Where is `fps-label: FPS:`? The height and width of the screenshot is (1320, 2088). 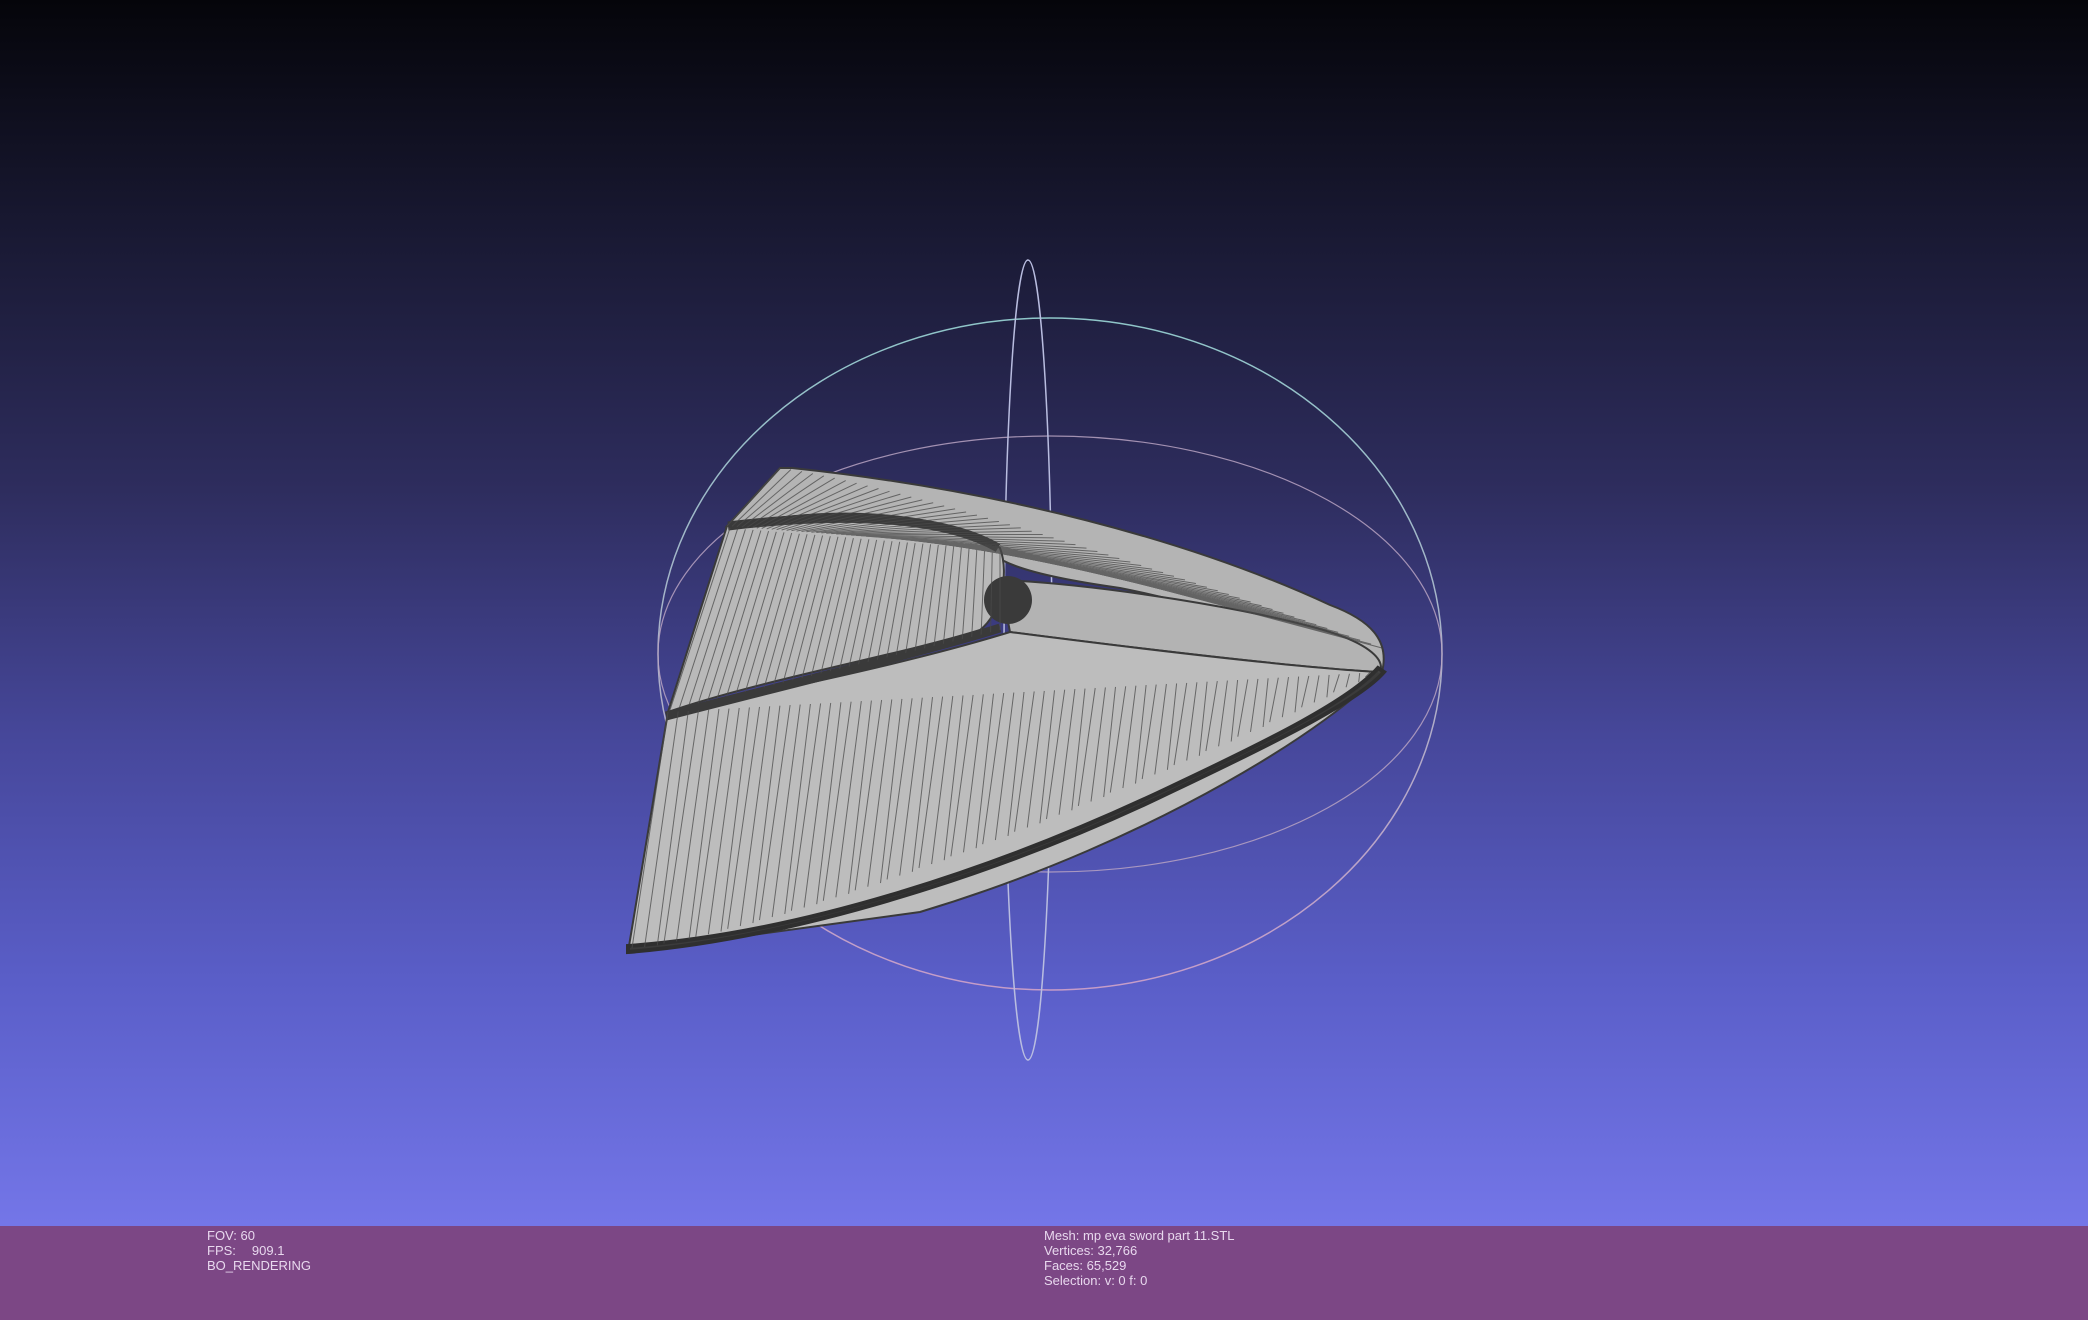
fps-label: FPS: is located at coordinates (221, 1250).